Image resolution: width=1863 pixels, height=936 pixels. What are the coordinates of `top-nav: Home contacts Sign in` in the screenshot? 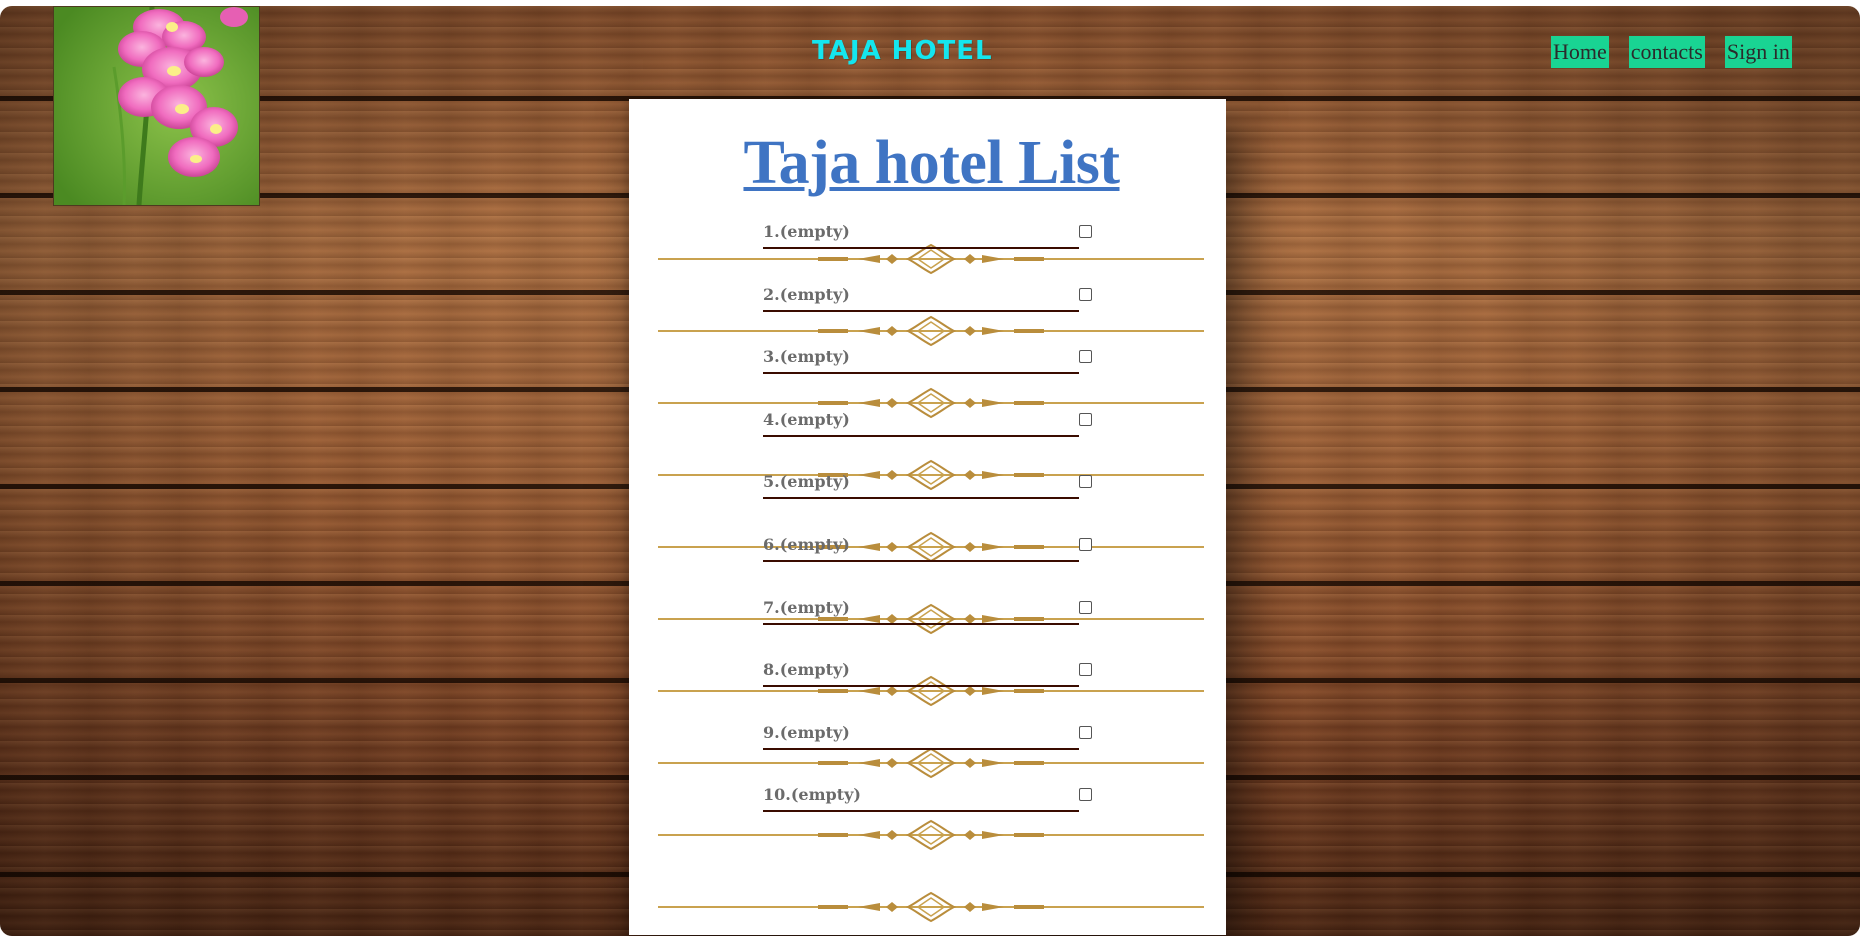 It's located at (1671, 52).